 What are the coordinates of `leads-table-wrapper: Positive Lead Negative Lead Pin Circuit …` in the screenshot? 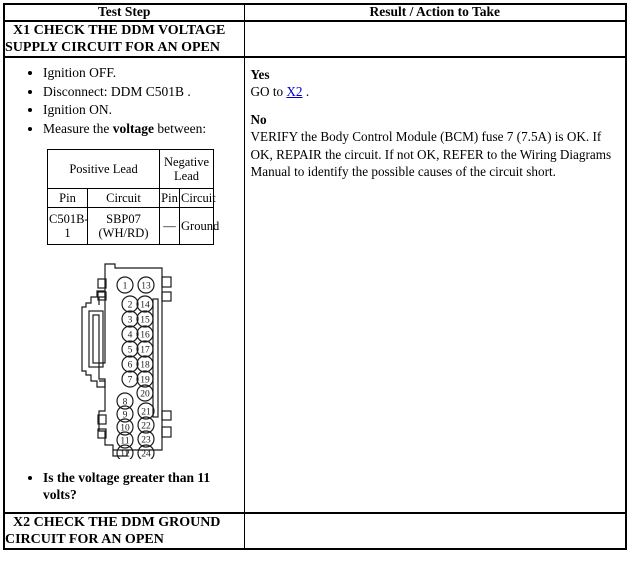 It's located at (143, 197).